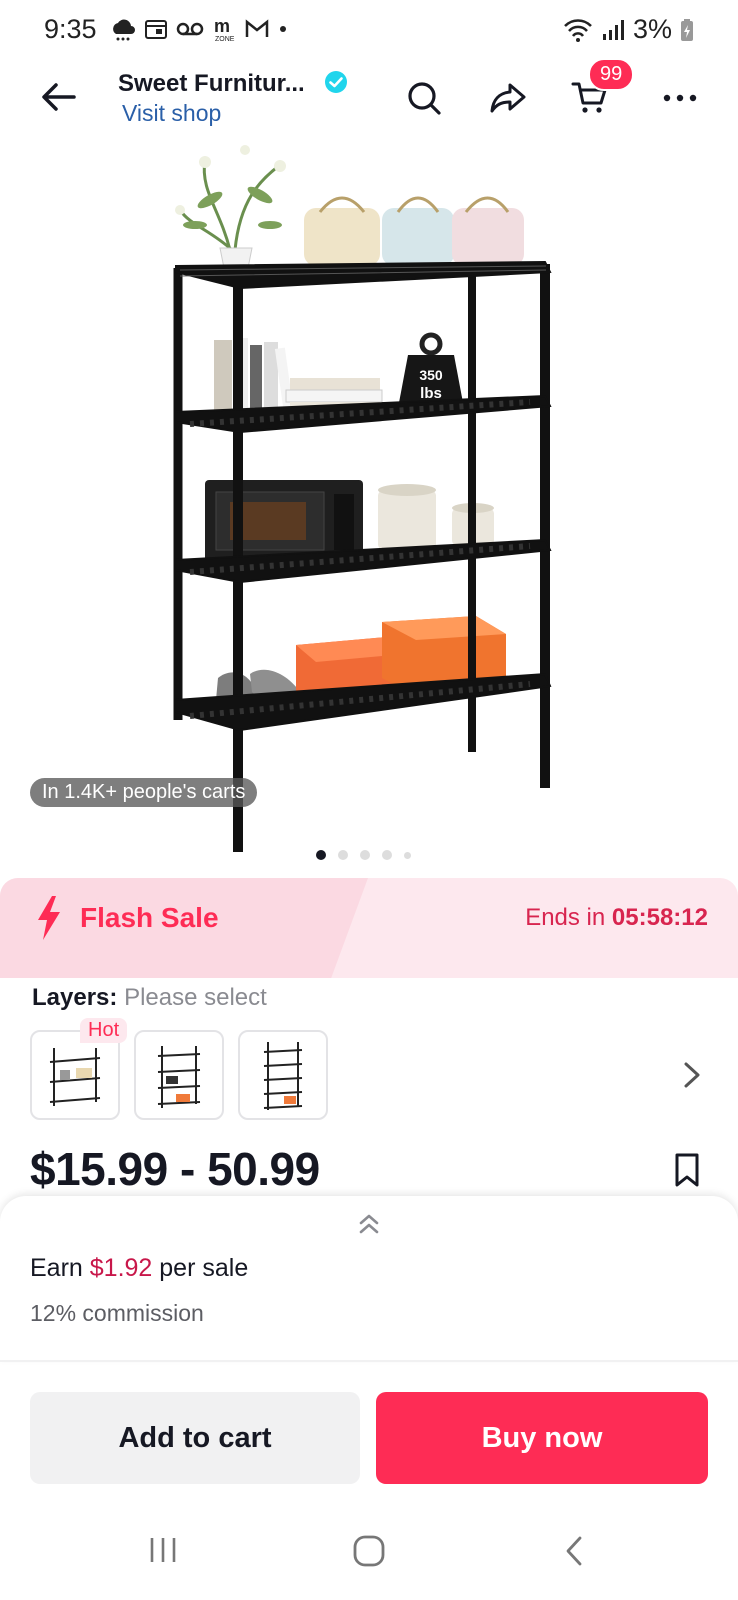  What do you see at coordinates (369, 1361) in the screenshot?
I see `divider` at bounding box center [369, 1361].